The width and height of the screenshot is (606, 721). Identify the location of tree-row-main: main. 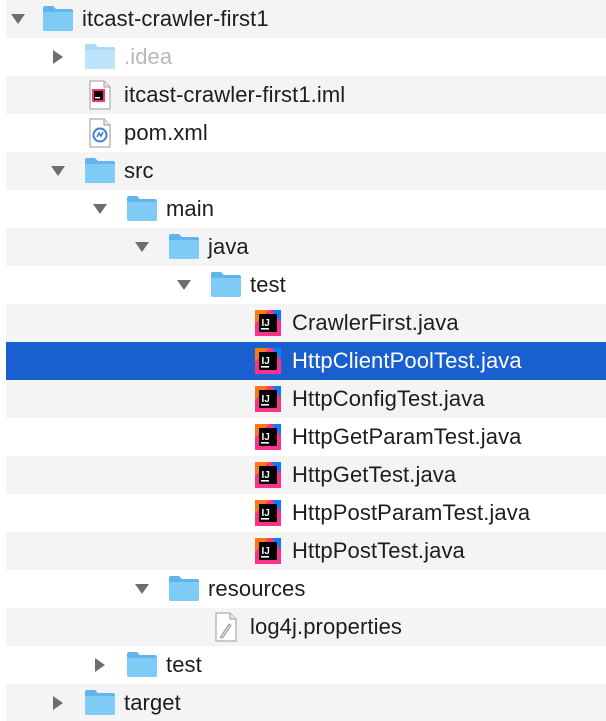
(306, 209).